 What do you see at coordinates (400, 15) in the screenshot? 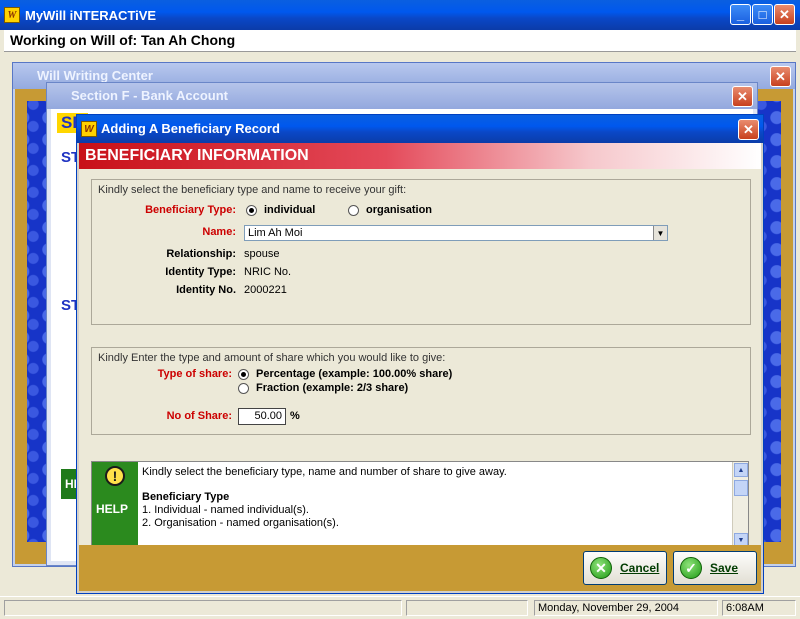
I see `app-titlebar: W MyWill iNTERACTiVE _ □ ✕` at bounding box center [400, 15].